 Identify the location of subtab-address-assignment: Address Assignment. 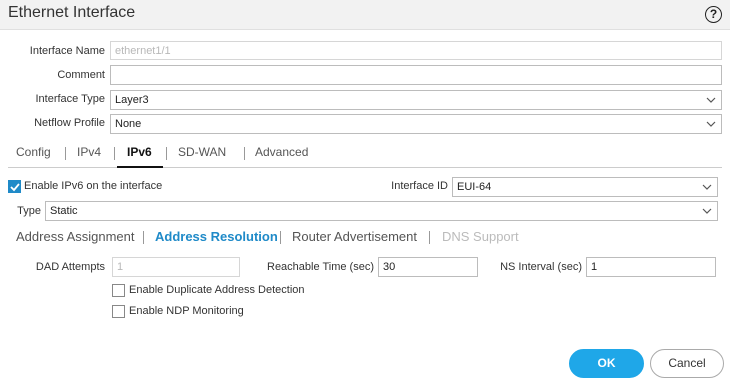
(75, 236).